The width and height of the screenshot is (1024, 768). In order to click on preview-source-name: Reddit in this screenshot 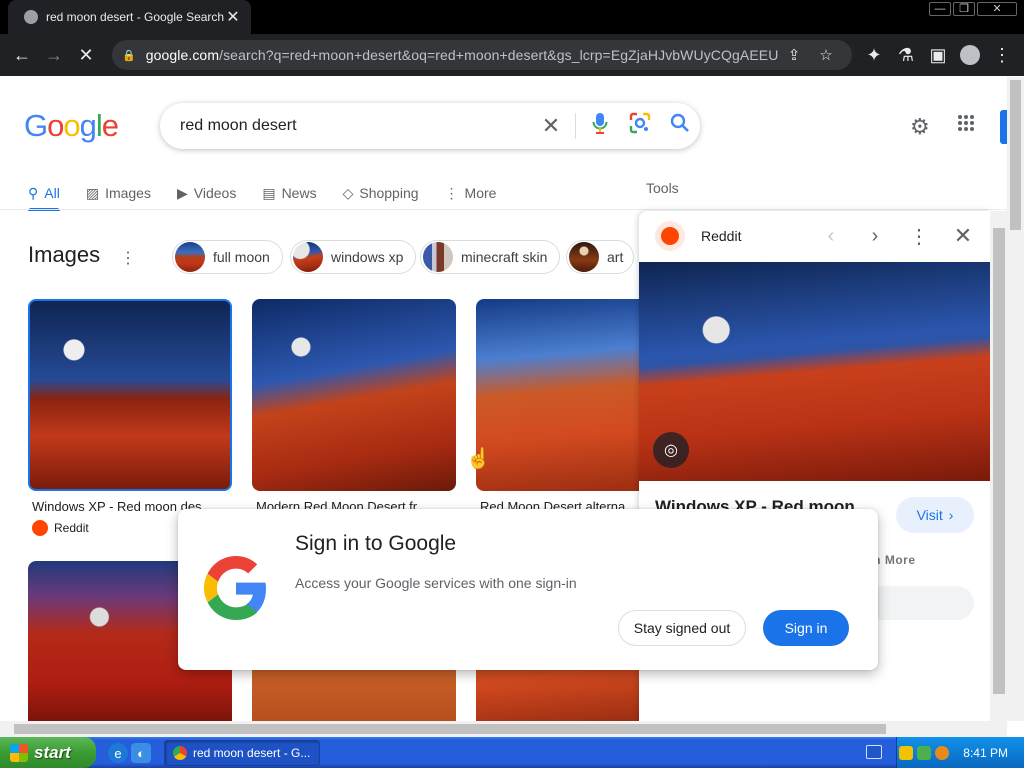, I will do `click(755, 236)`.